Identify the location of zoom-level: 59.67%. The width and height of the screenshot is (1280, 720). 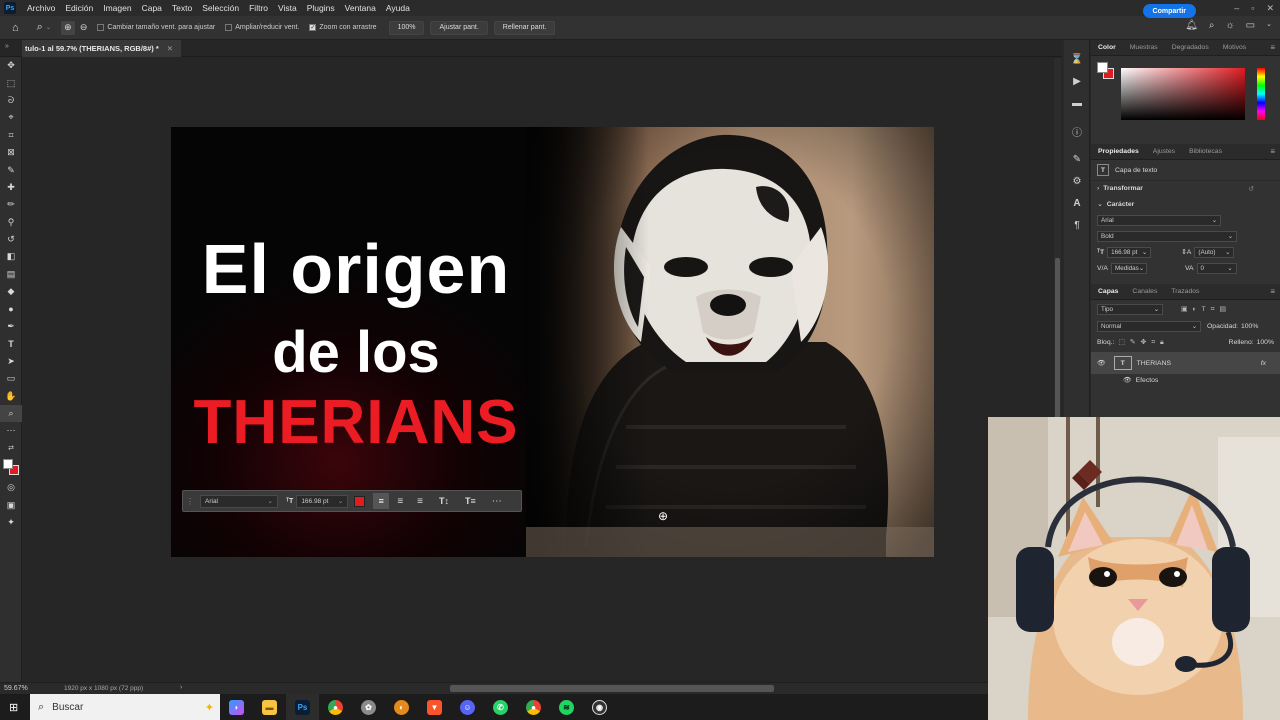
(16, 688).